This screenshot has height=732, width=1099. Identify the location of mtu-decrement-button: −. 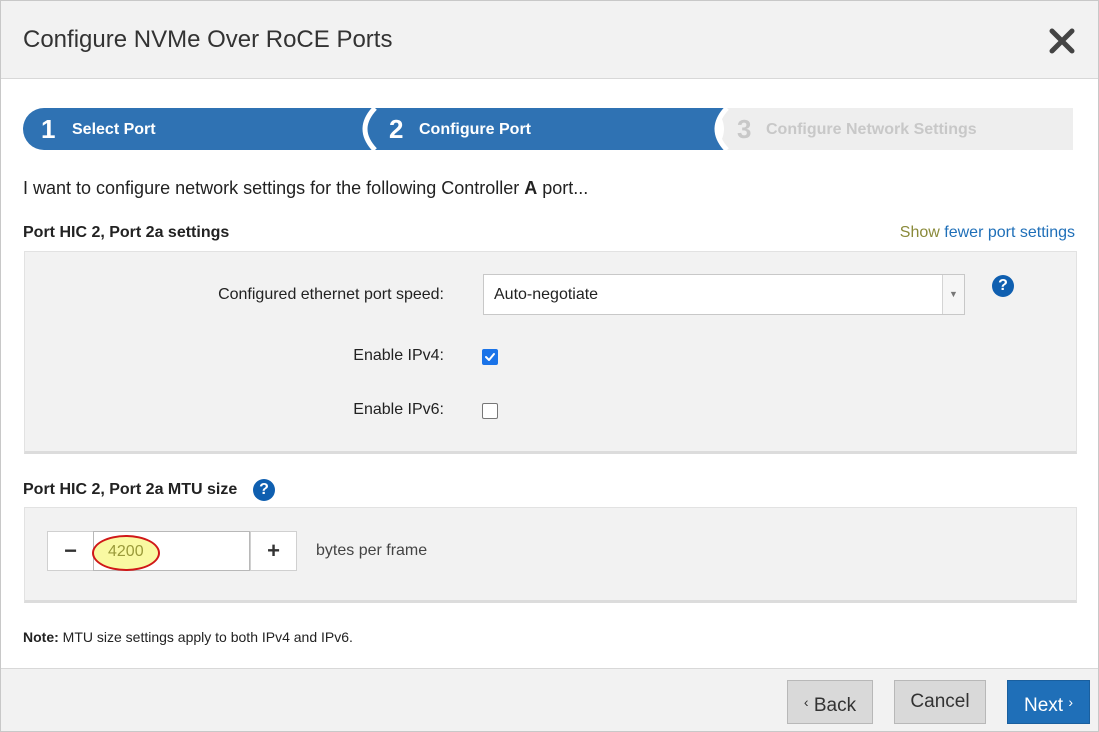
(70, 551).